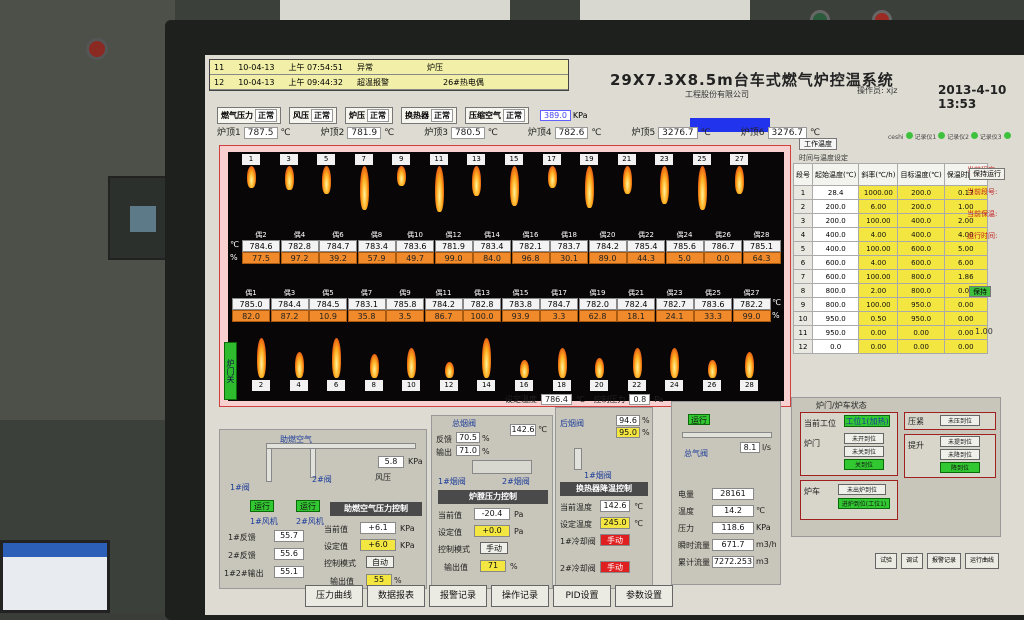 The width and height of the screenshot is (1024, 620). I want to click on thermocouple: 偶8 783.4 57.9, so click(376, 247).